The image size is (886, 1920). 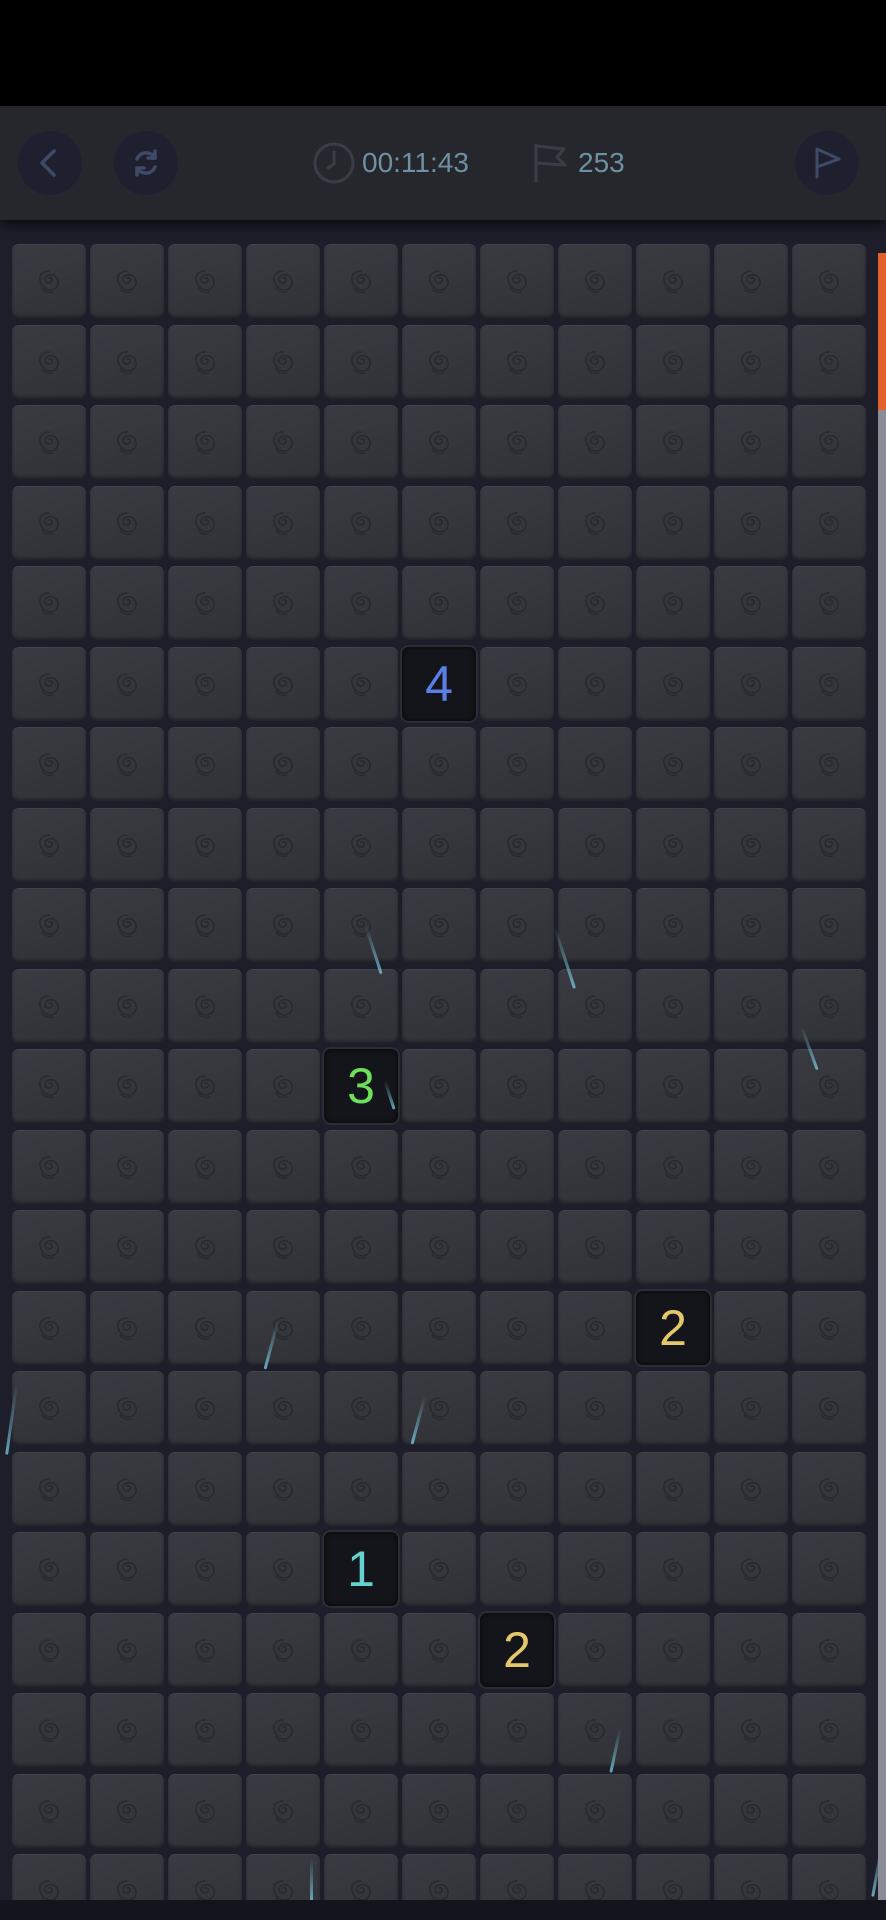 What do you see at coordinates (50, 163) in the screenshot?
I see `back-button` at bounding box center [50, 163].